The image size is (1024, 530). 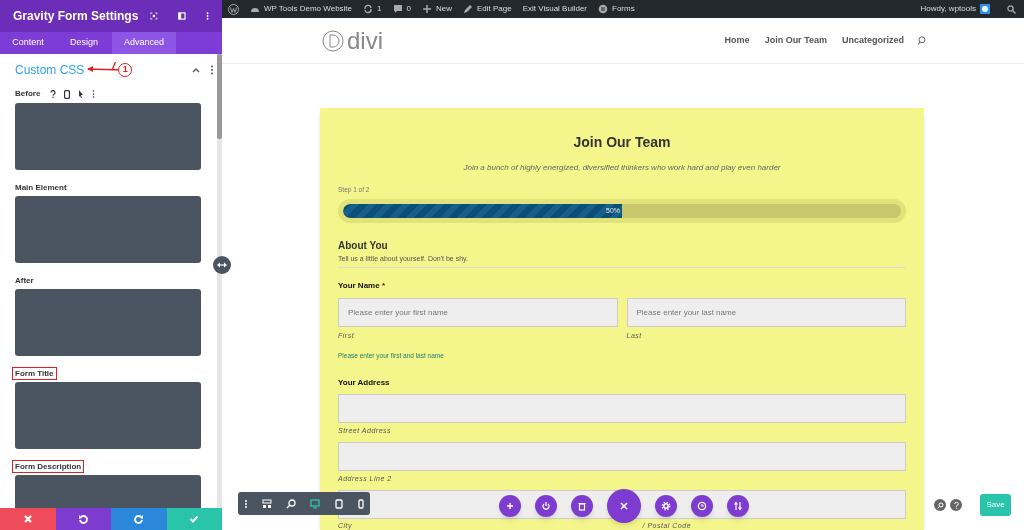 What do you see at coordinates (603, 9) in the screenshot?
I see `forms-icon` at bounding box center [603, 9].